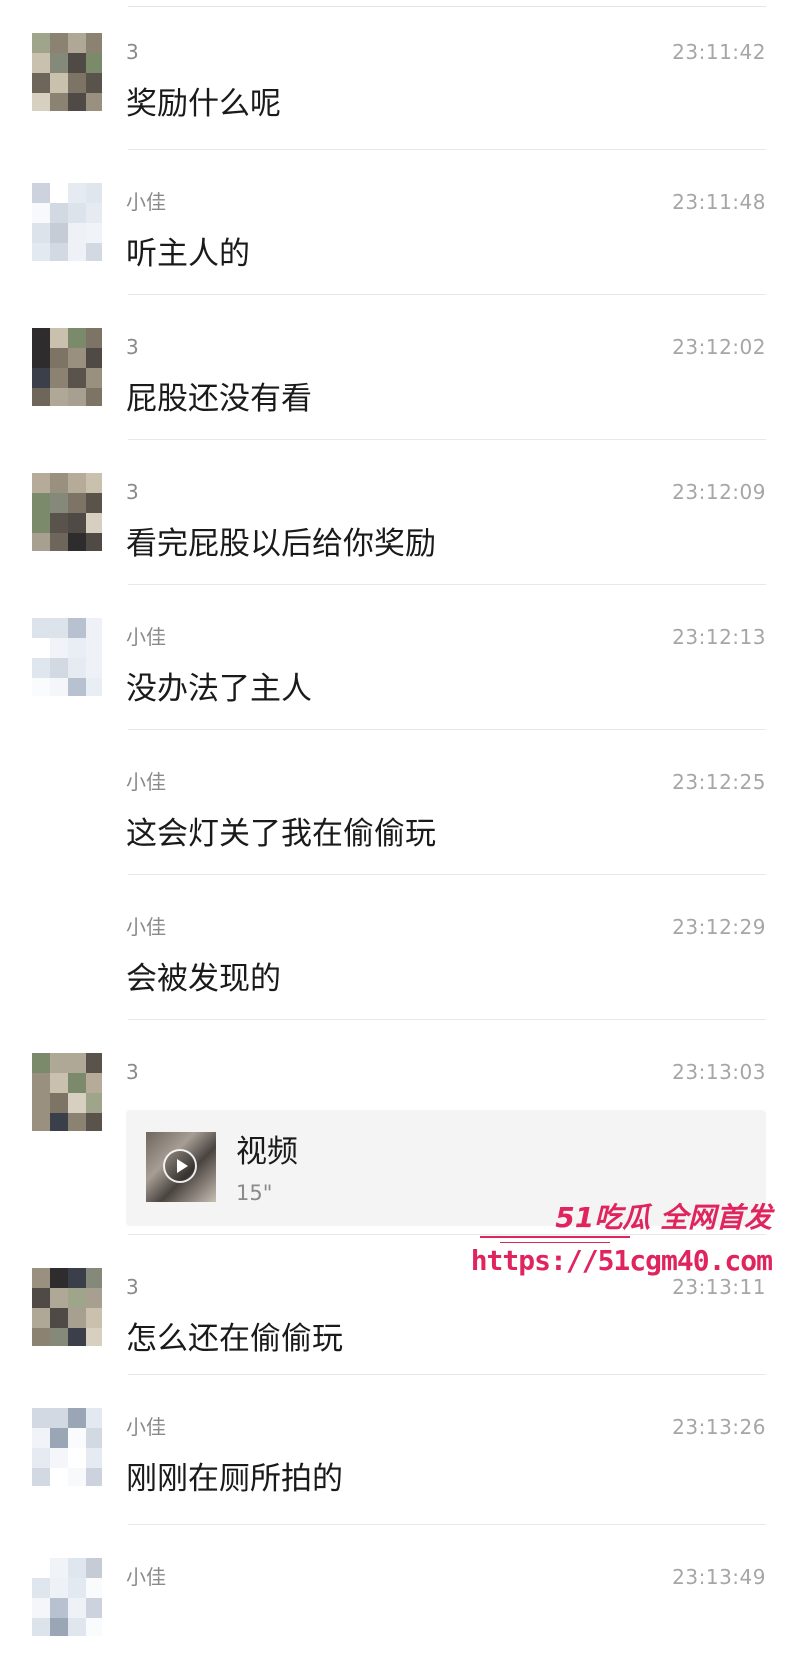 This screenshot has width=800, height=1670. Describe the element at coordinates (400, 222) in the screenshot. I see `message-item: 小佳 23:11:48 听主人的` at that location.